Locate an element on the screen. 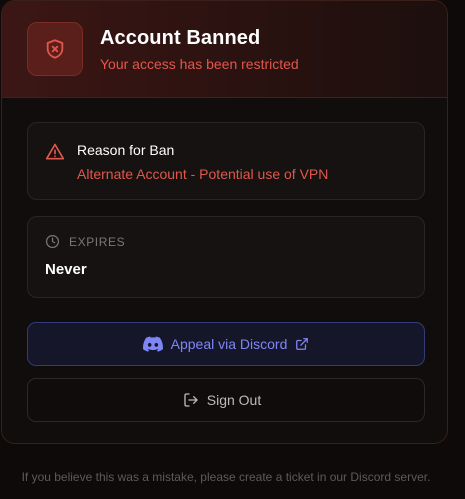 This screenshot has width=465, height=499. shield-x-icon is located at coordinates (55, 49).